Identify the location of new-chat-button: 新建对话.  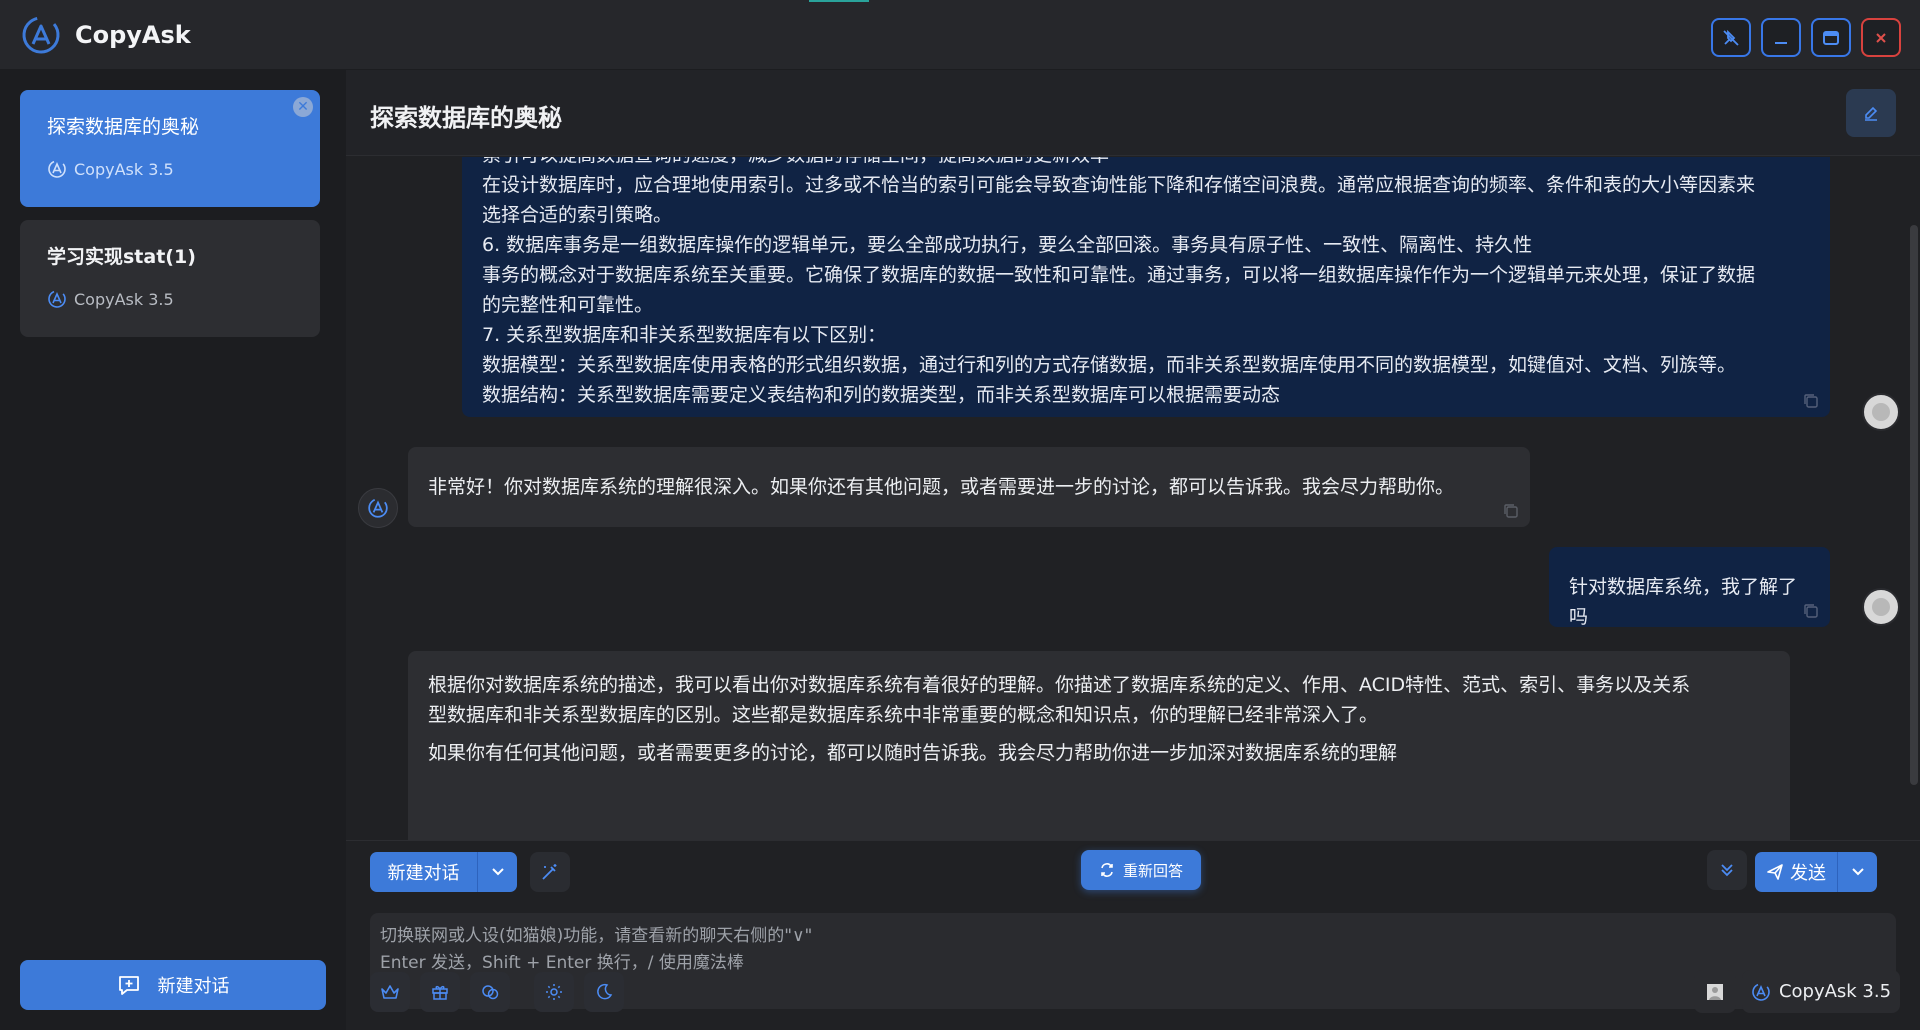
(423, 872).